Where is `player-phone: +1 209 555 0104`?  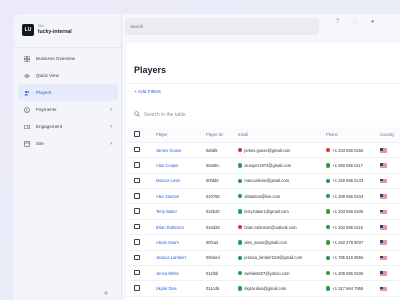 player-phone: +1 209 555 0104 is located at coordinates (348, 196).